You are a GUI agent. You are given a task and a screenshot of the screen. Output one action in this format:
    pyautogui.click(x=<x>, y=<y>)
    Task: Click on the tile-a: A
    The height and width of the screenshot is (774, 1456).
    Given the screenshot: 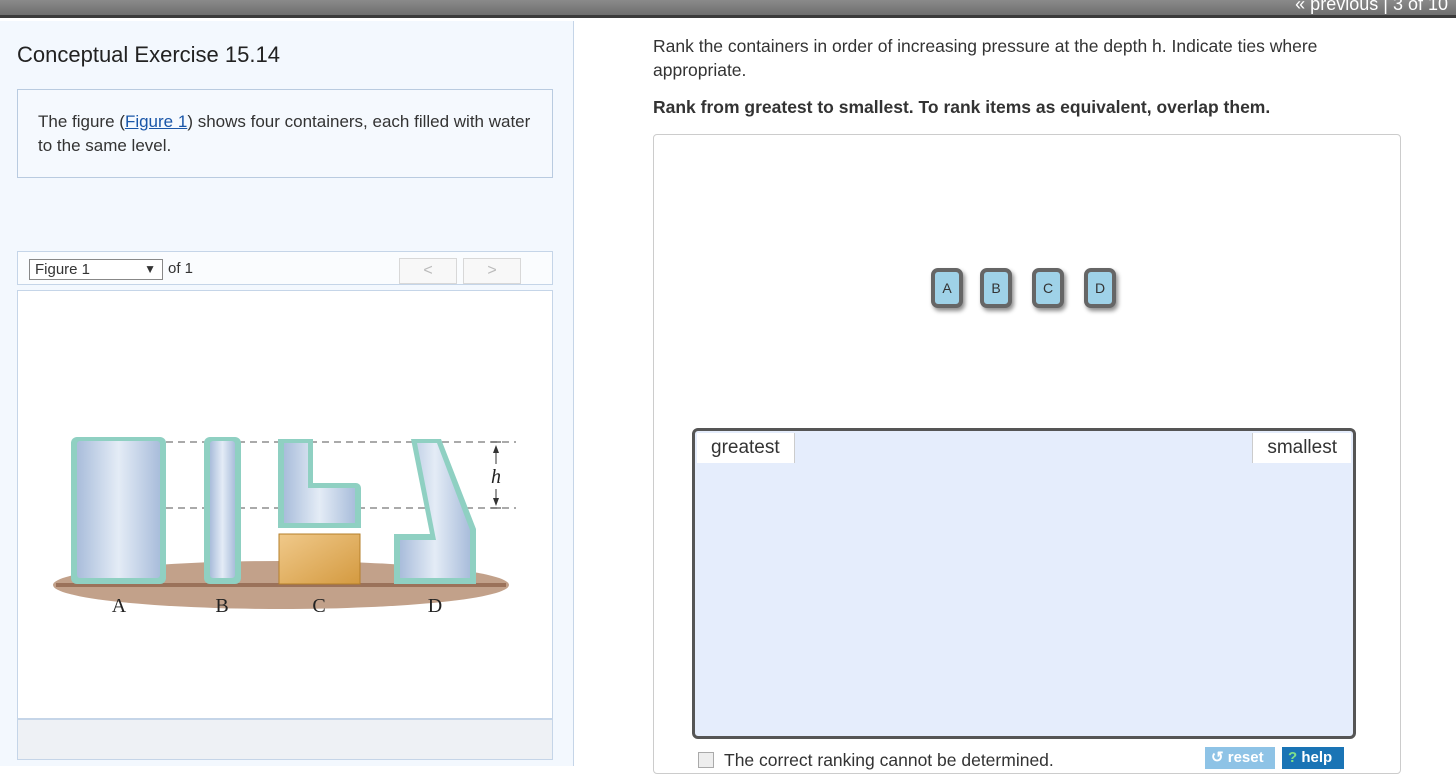 What is the action you would take?
    pyautogui.click(x=947, y=288)
    